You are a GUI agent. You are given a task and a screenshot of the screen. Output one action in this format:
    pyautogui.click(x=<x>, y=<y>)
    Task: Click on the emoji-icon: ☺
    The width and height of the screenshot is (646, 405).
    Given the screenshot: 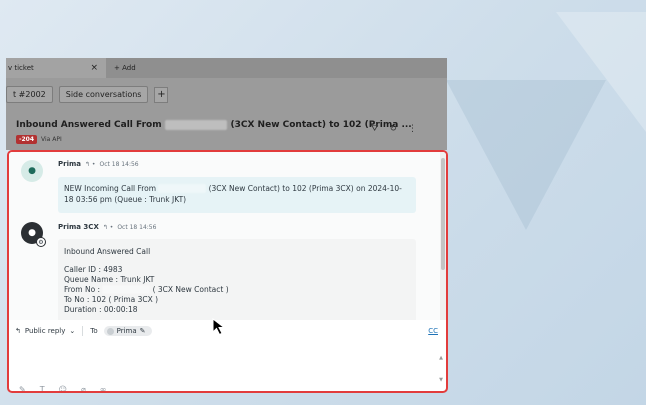 What is the action you would take?
    pyautogui.click(x=63, y=388)
    